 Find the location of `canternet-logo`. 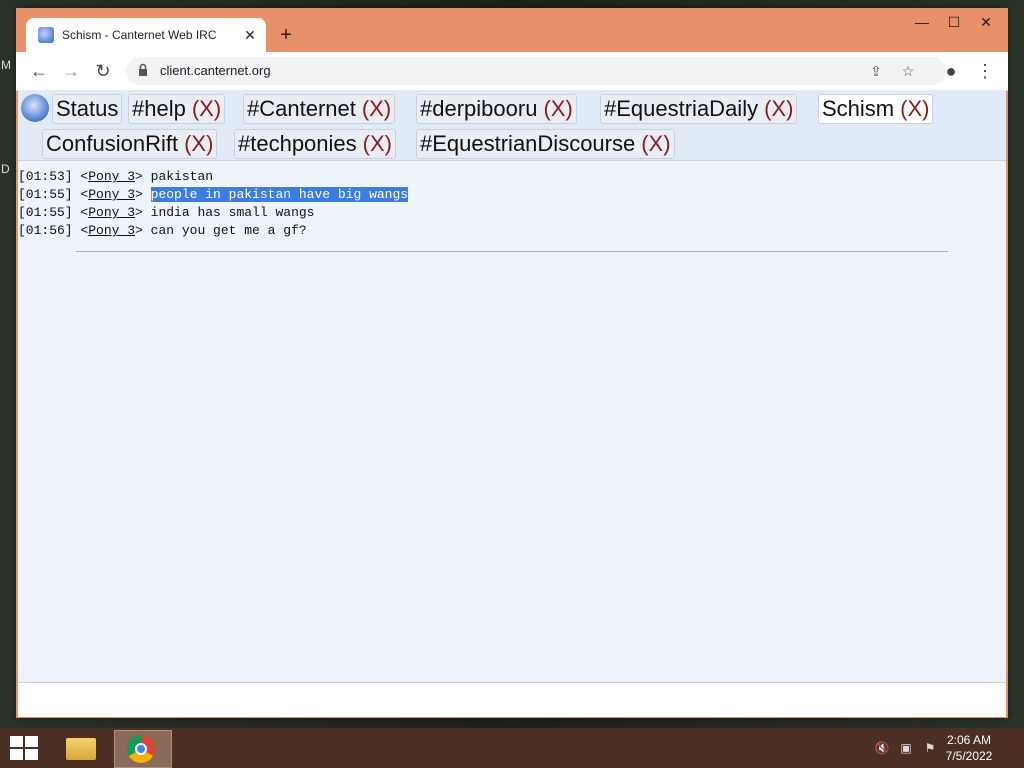

canternet-logo is located at coordinates (35, 108).